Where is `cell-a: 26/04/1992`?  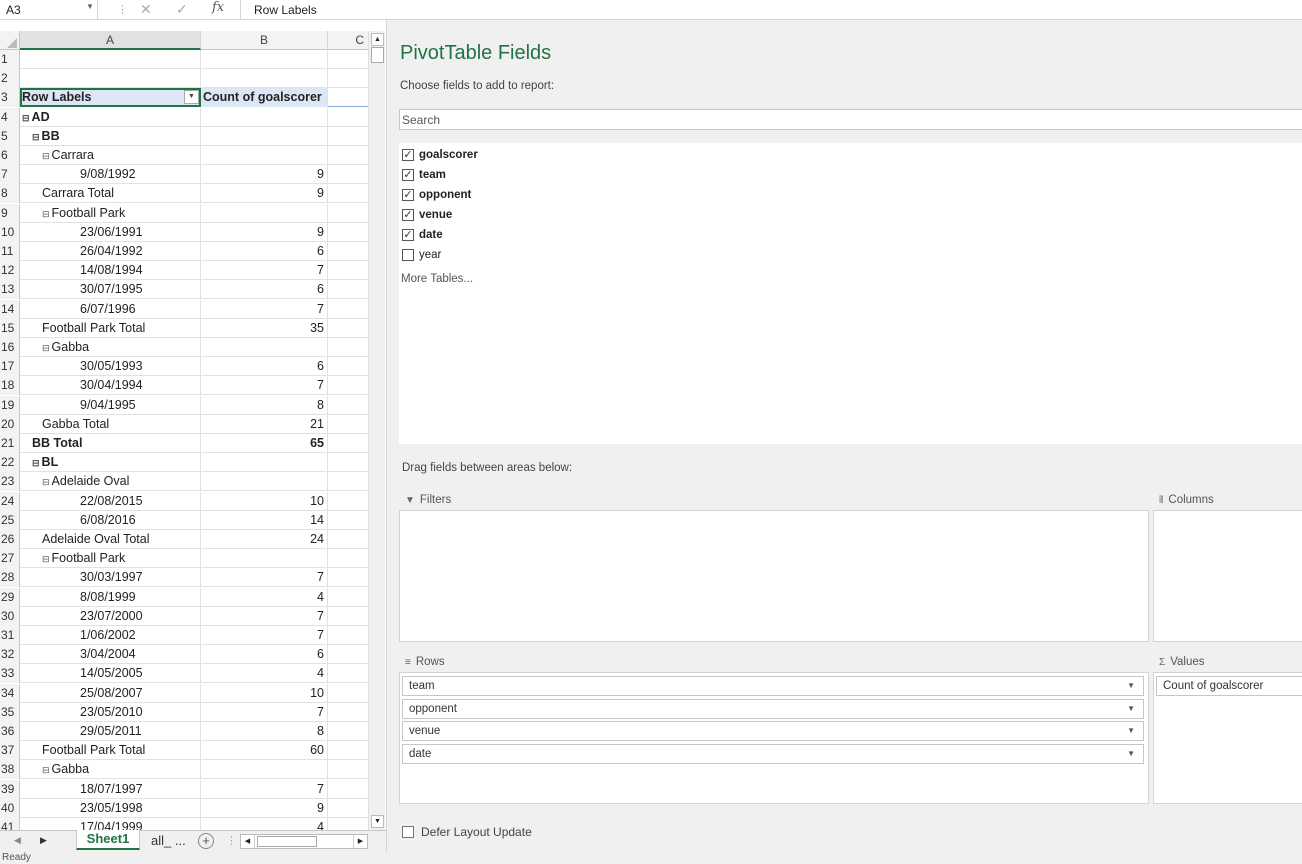
cell-a: 26/04/1992 is located at coordinates (110, 251).